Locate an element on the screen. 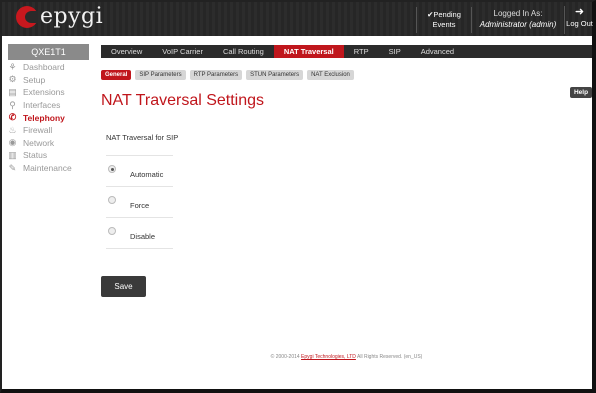 The width and height of the screenshot is (596, 393). option-label: Disable is located at coordinates (143, 236).